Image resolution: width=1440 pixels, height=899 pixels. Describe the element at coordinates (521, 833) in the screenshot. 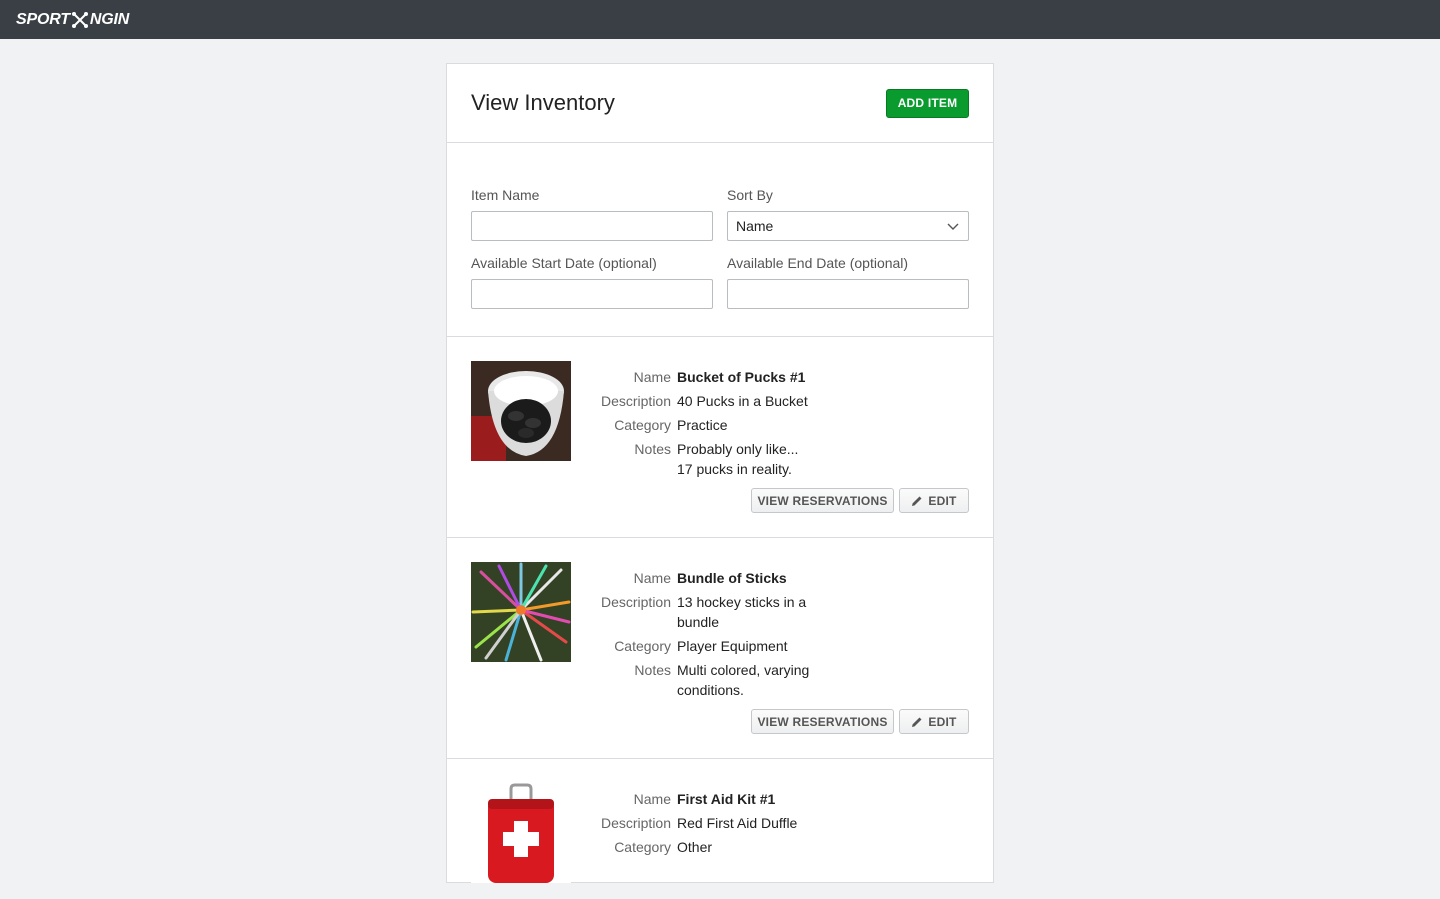

I see `first-aid-kit-image` at that location.